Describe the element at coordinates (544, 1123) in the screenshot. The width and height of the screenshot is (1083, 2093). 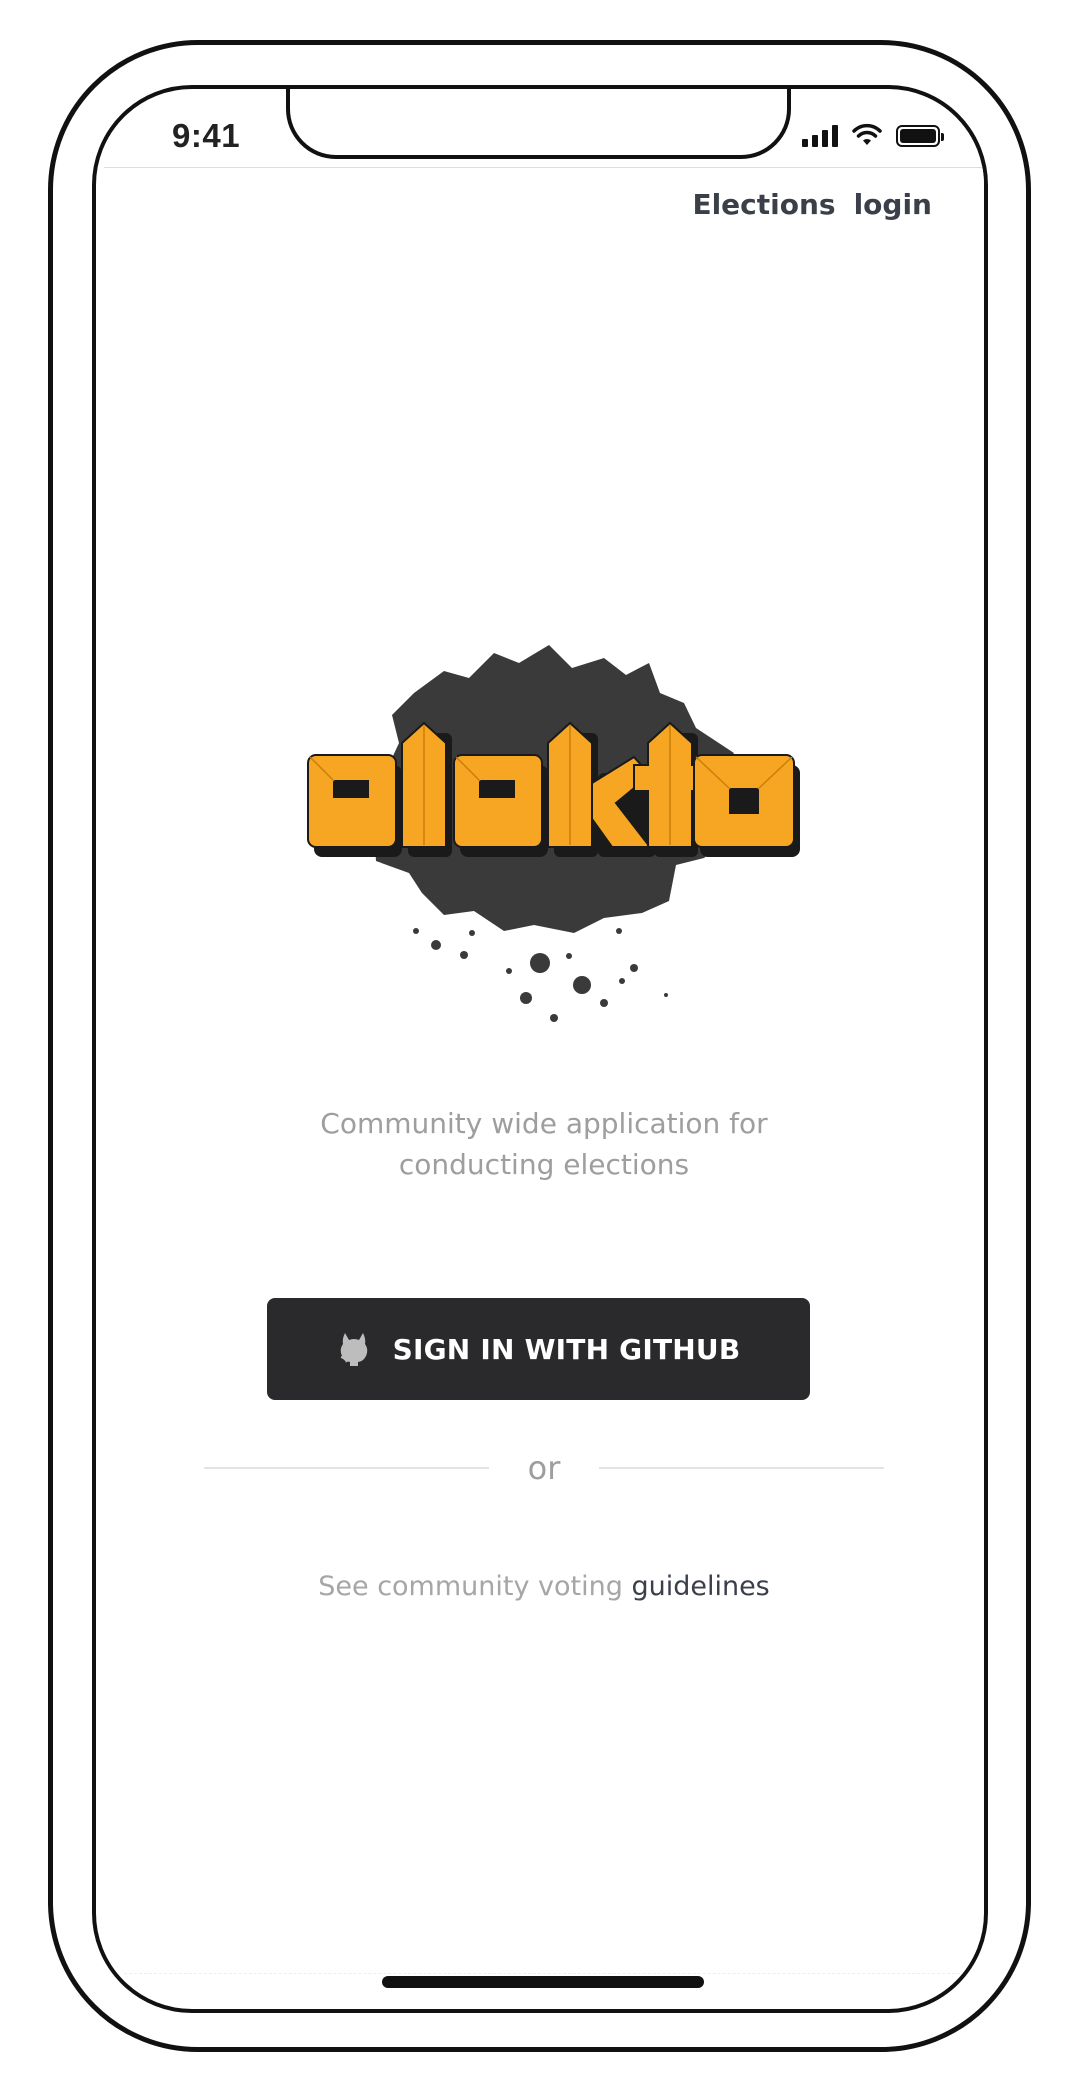
I see `tagline-line-1: Community wide application for` at that location.